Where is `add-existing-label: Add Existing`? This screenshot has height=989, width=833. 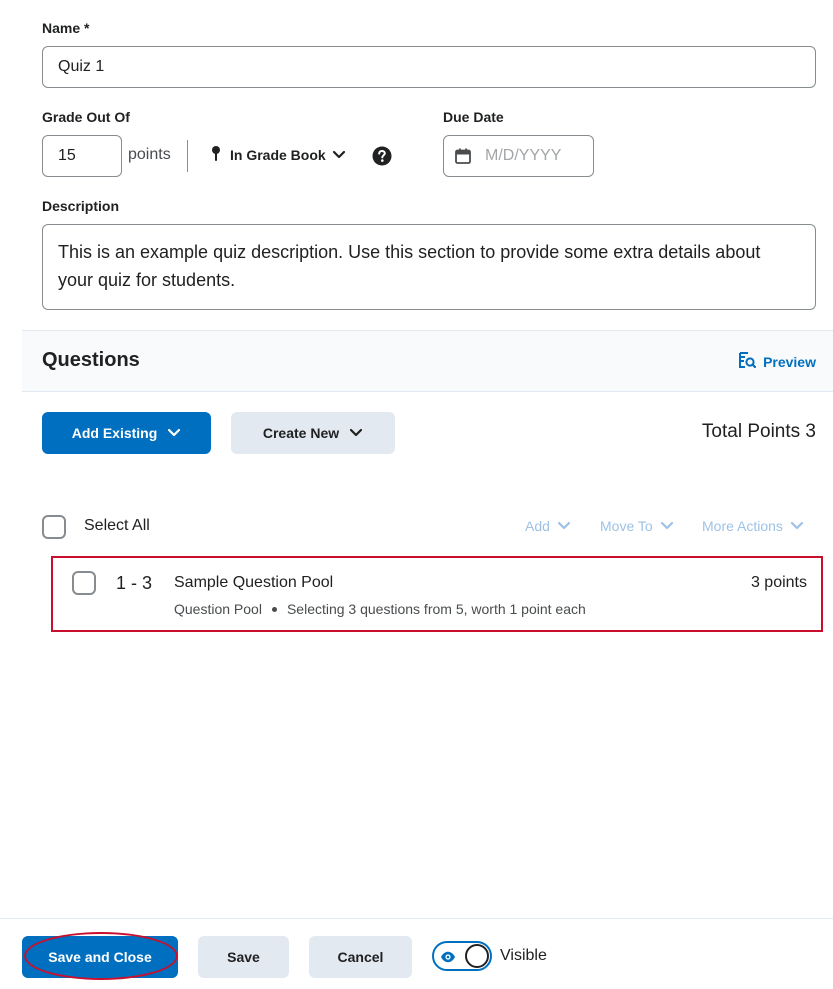
add-existing-label: Add Existing is located at coordinates (114, 433).